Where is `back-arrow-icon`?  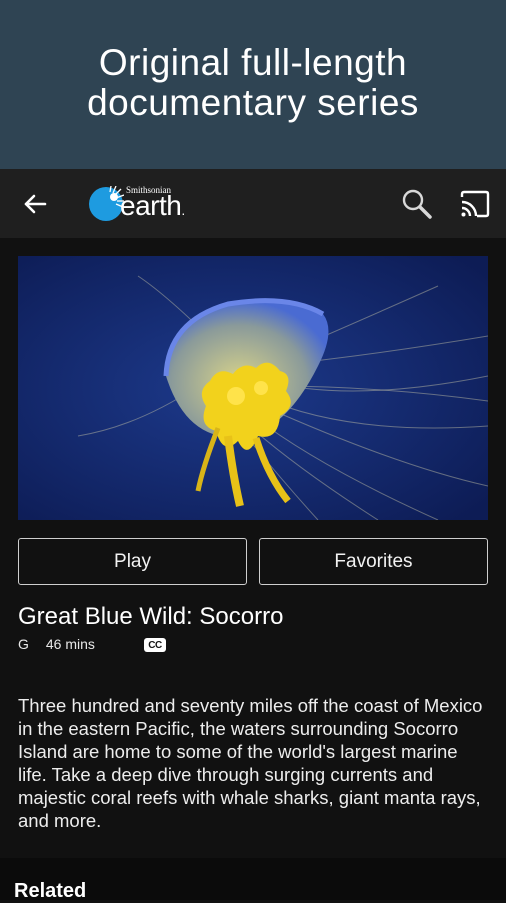 back-arrow-icon is located at coordinates (35, 204).